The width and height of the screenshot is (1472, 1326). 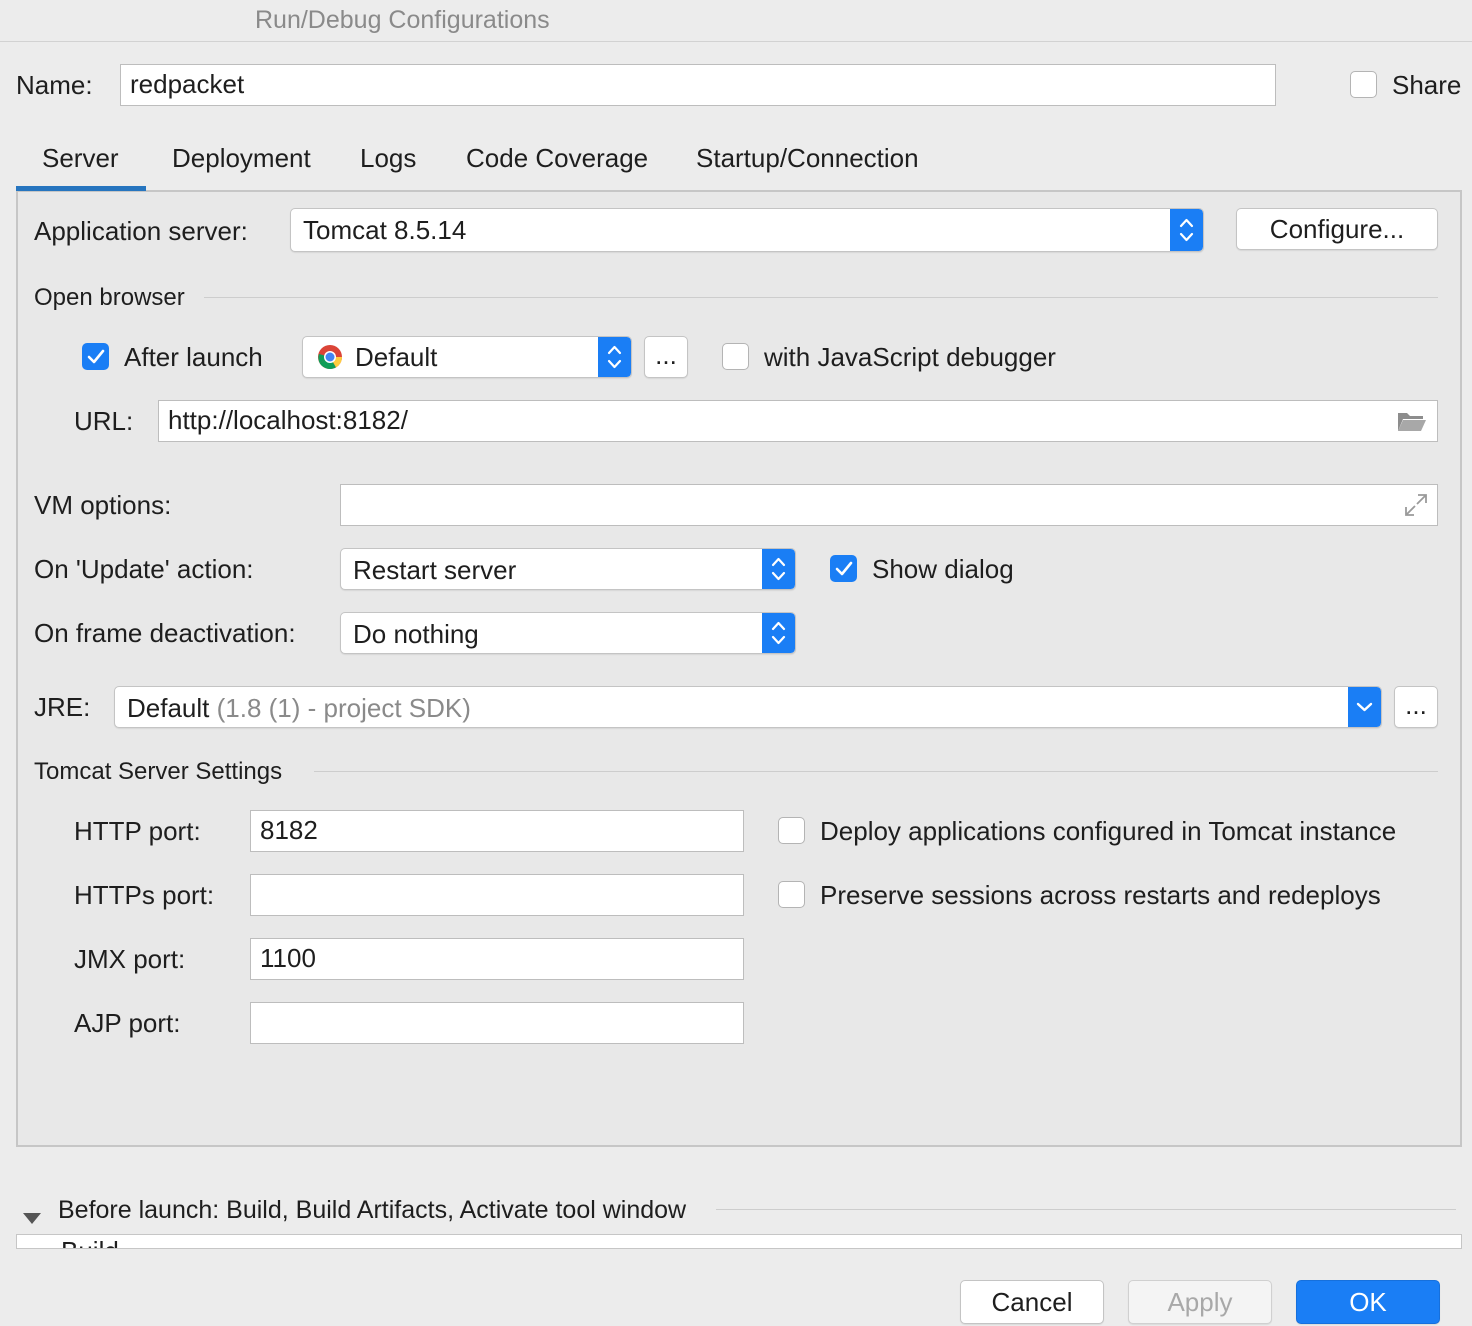 What do you see at coordinates (109, 297) in the screenshot?
I see `open-browser-section-label: Open browser` at bounding box center [109, 297].